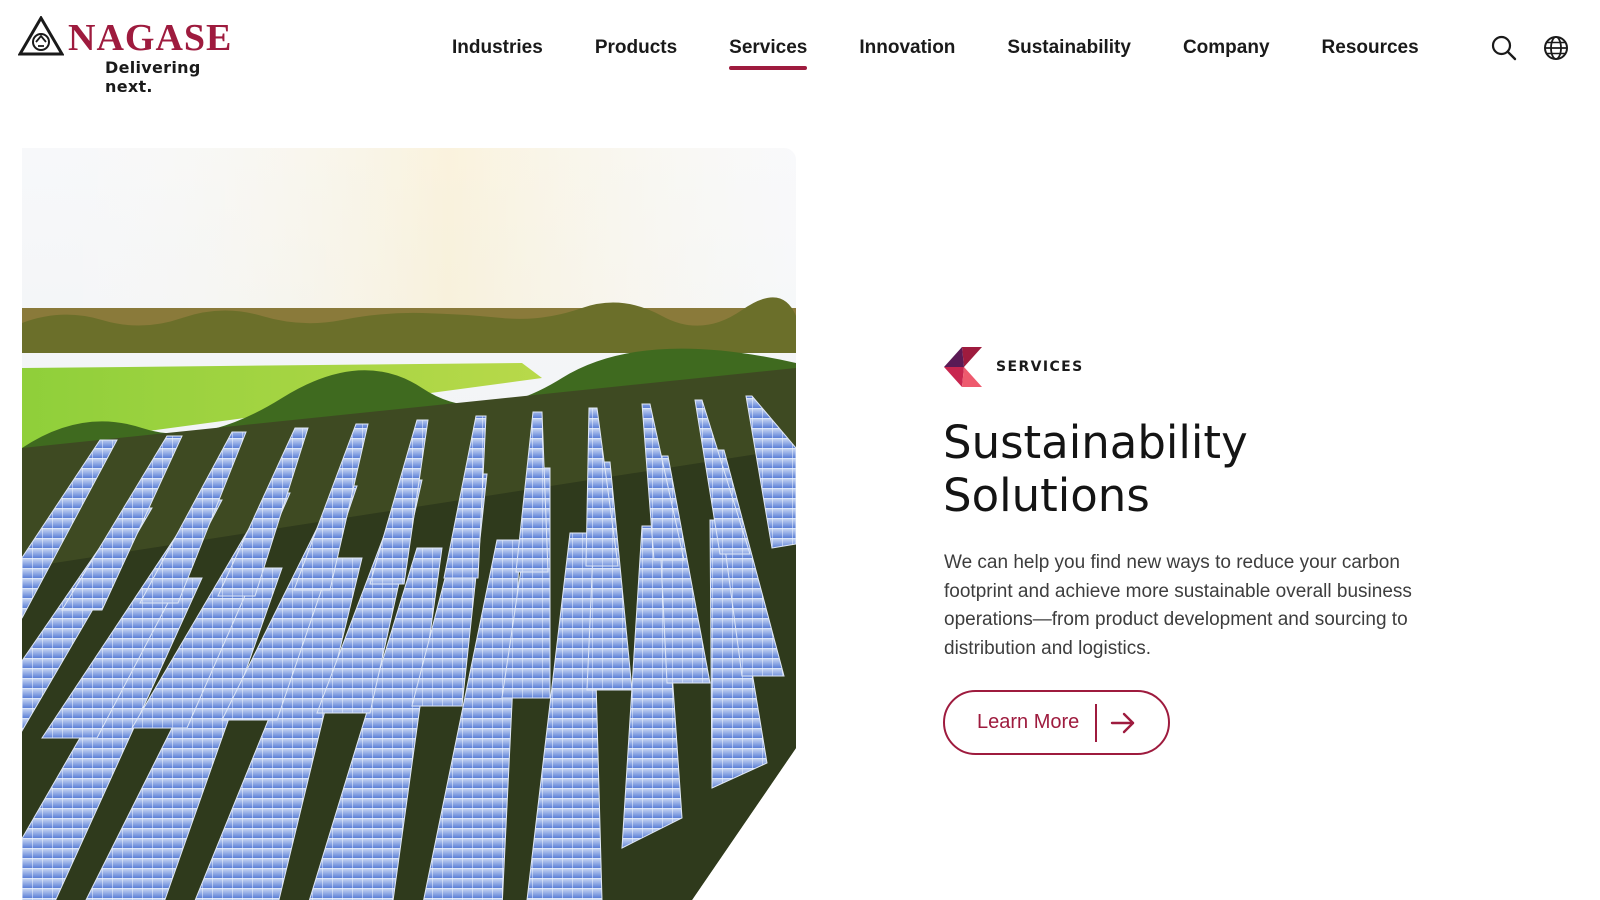 The height and width of the screenshot is (900, 1600). I want to click on nagase-logo-mark-icon, so click(41, 36).